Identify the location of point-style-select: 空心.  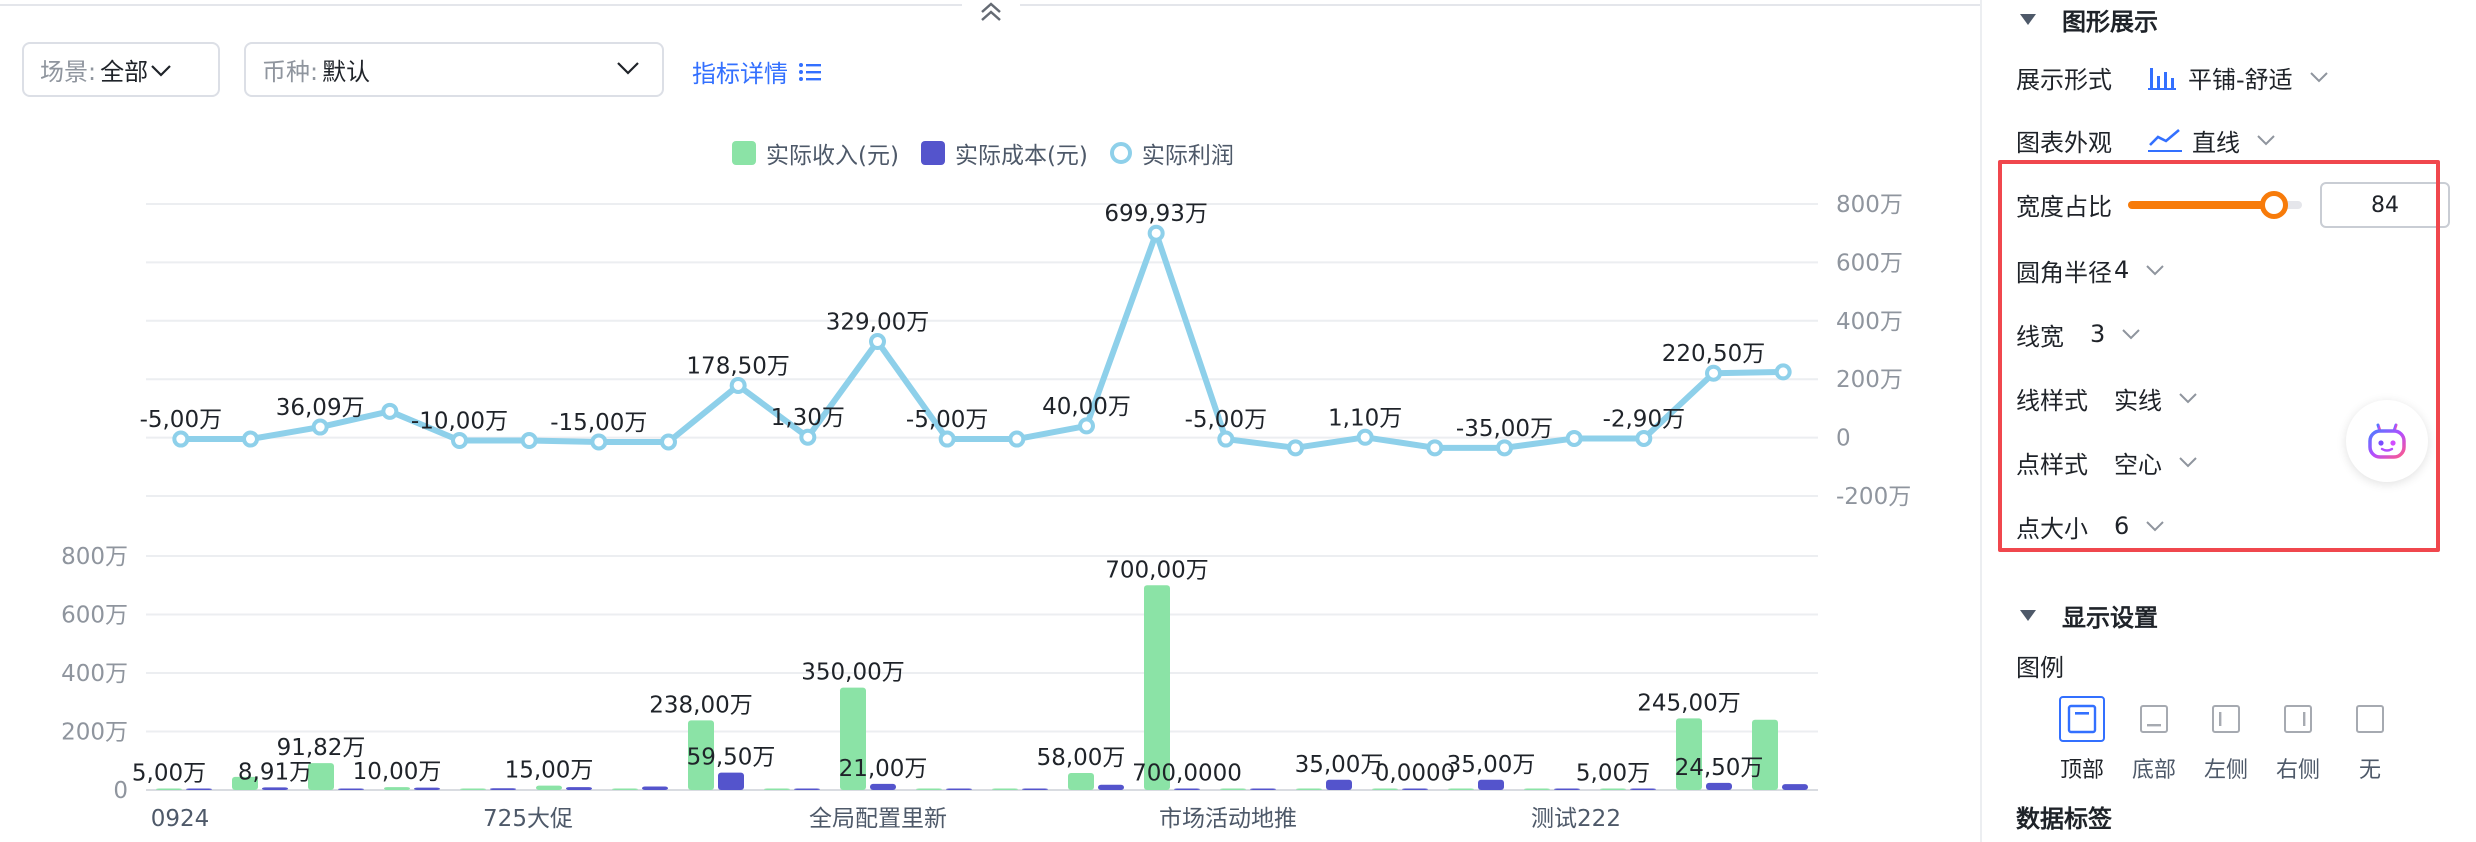
(2156, 462).